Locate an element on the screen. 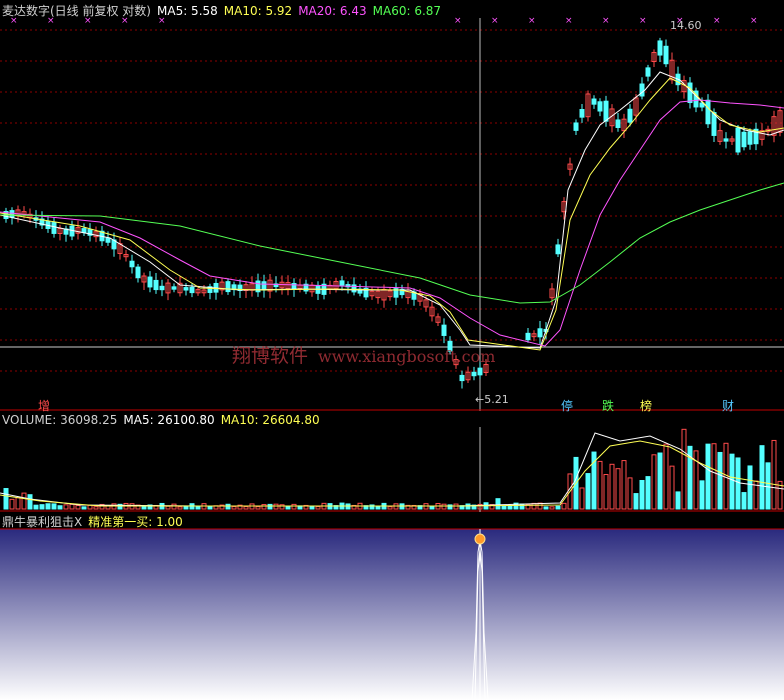  event-badge-cai: 财 is located at coordinates (728, 405).